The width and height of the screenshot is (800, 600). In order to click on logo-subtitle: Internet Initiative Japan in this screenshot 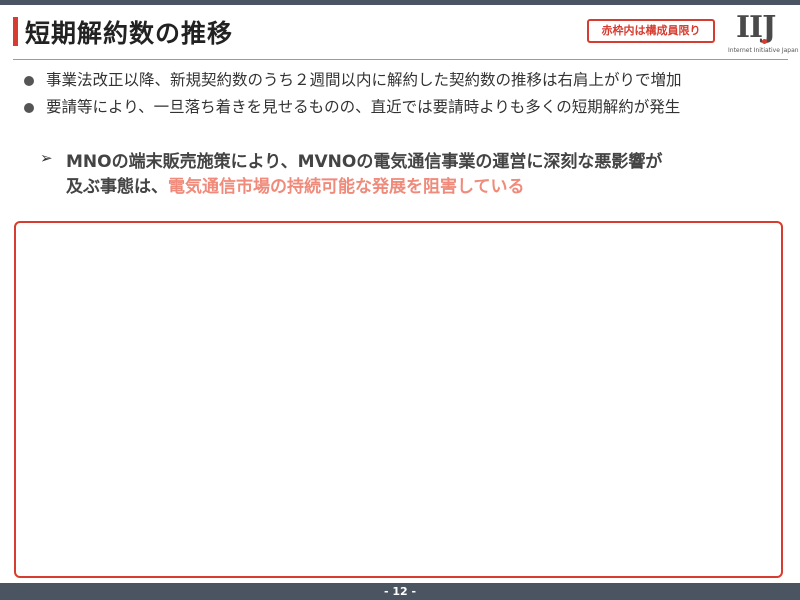, I will do `click(763, 50)`.